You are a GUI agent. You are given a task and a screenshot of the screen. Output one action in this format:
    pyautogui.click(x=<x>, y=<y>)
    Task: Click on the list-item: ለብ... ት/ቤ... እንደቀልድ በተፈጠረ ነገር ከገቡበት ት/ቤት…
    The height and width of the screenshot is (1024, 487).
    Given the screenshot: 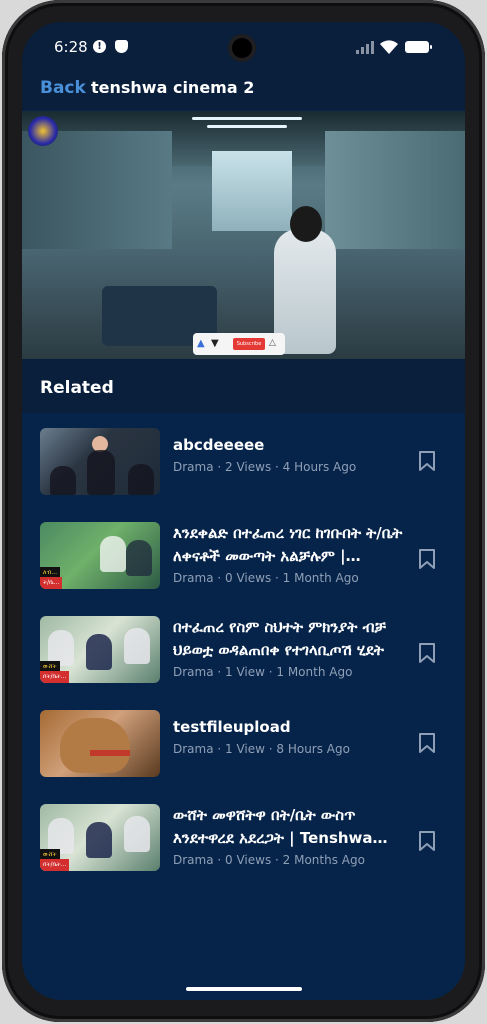 What is the action you would take?
    pyautogui.click(x=243, y=555)
    